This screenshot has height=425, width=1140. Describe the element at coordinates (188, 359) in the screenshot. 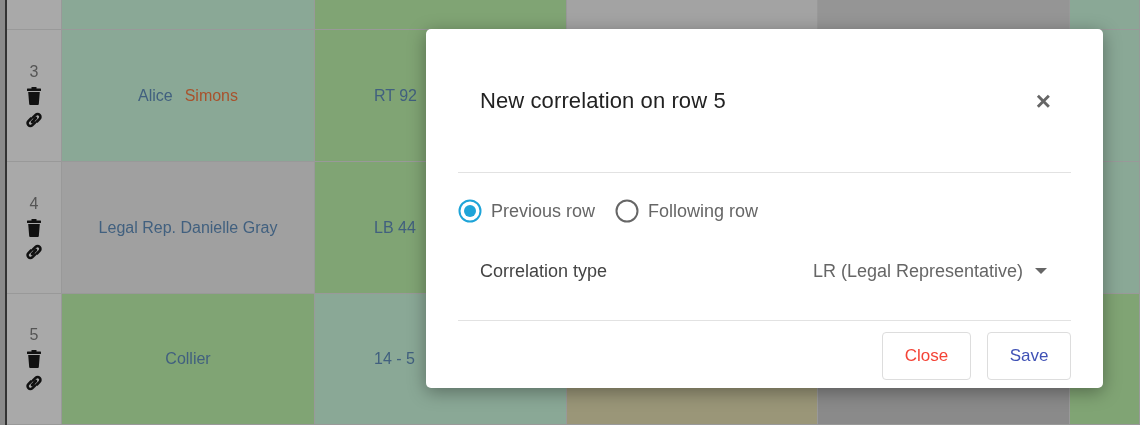

I see `cell-text: Collier` at that location.